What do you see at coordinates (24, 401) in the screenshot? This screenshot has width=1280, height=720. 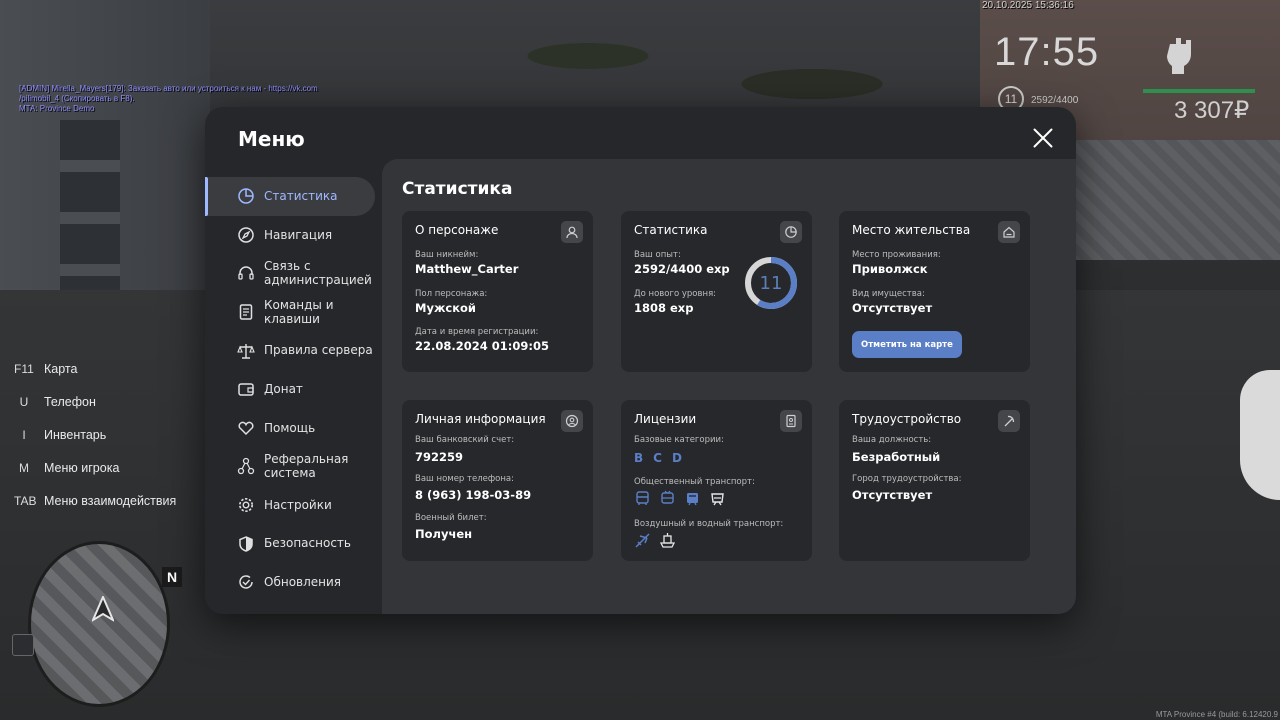 I see `hotkey-key: U` at bounding box center [24, 401].